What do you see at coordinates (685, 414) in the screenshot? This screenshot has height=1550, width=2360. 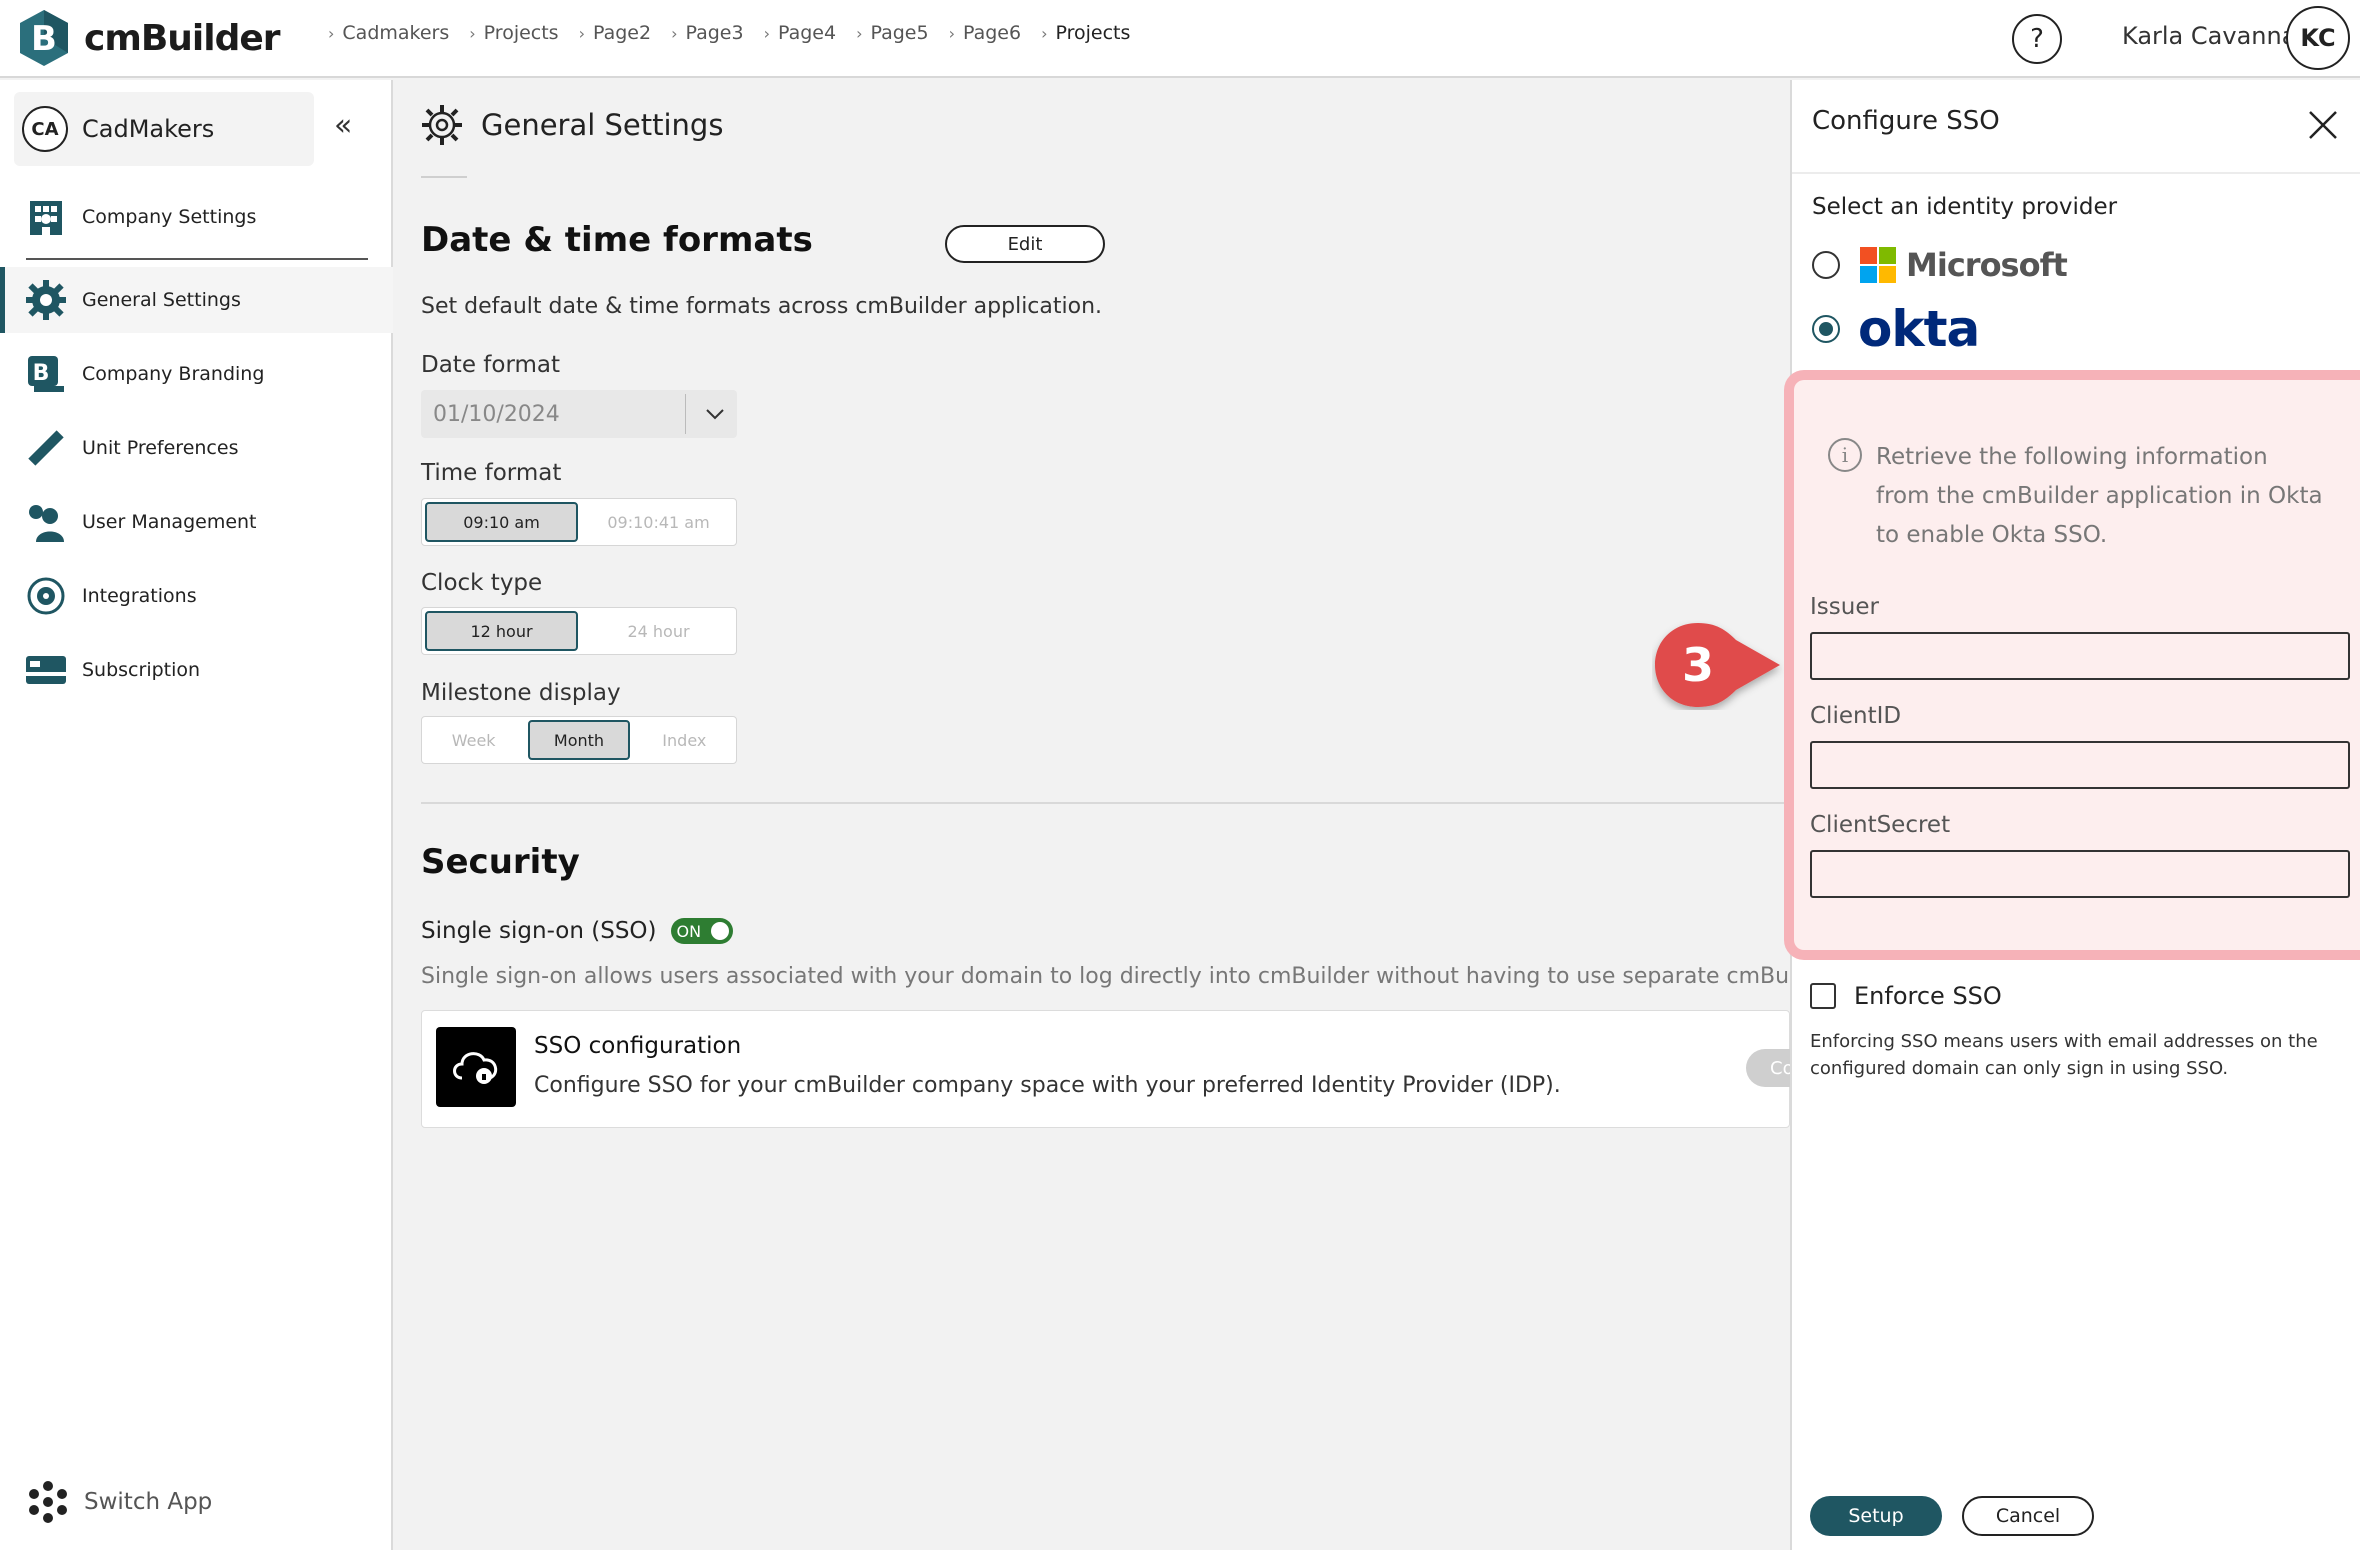 I see `select-divider` at bounding box center [685, 414].